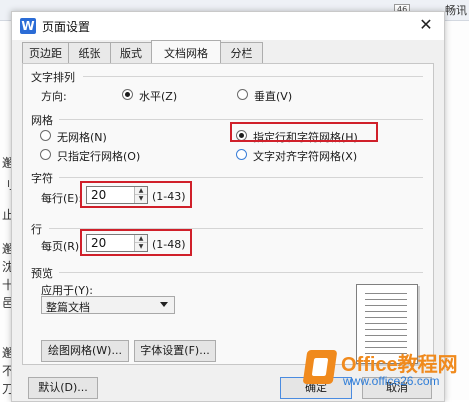  I want to click on direction-label: 方向:, so click(54, 96).